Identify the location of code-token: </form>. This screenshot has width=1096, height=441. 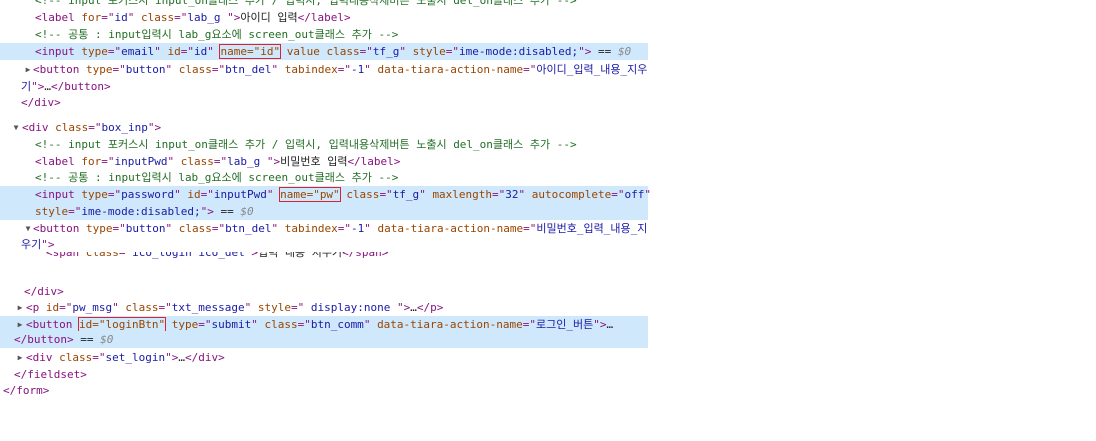
(26, 390).